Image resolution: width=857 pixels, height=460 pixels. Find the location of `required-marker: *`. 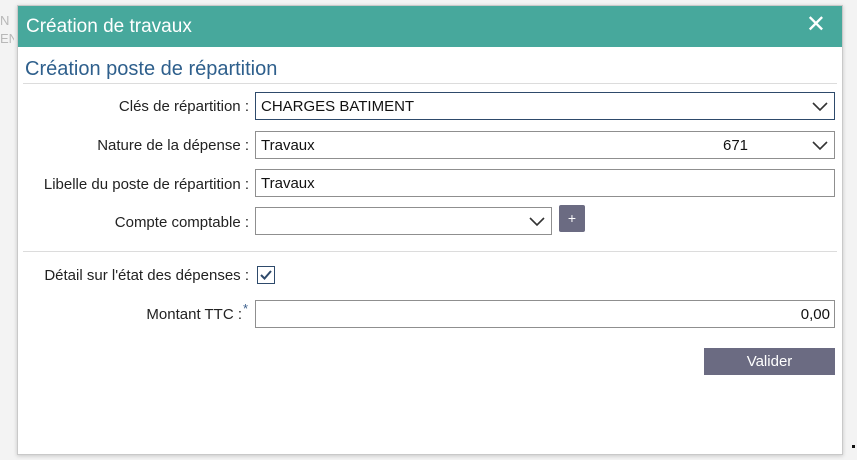

required-marker: * is located at coordinates (246, 308).